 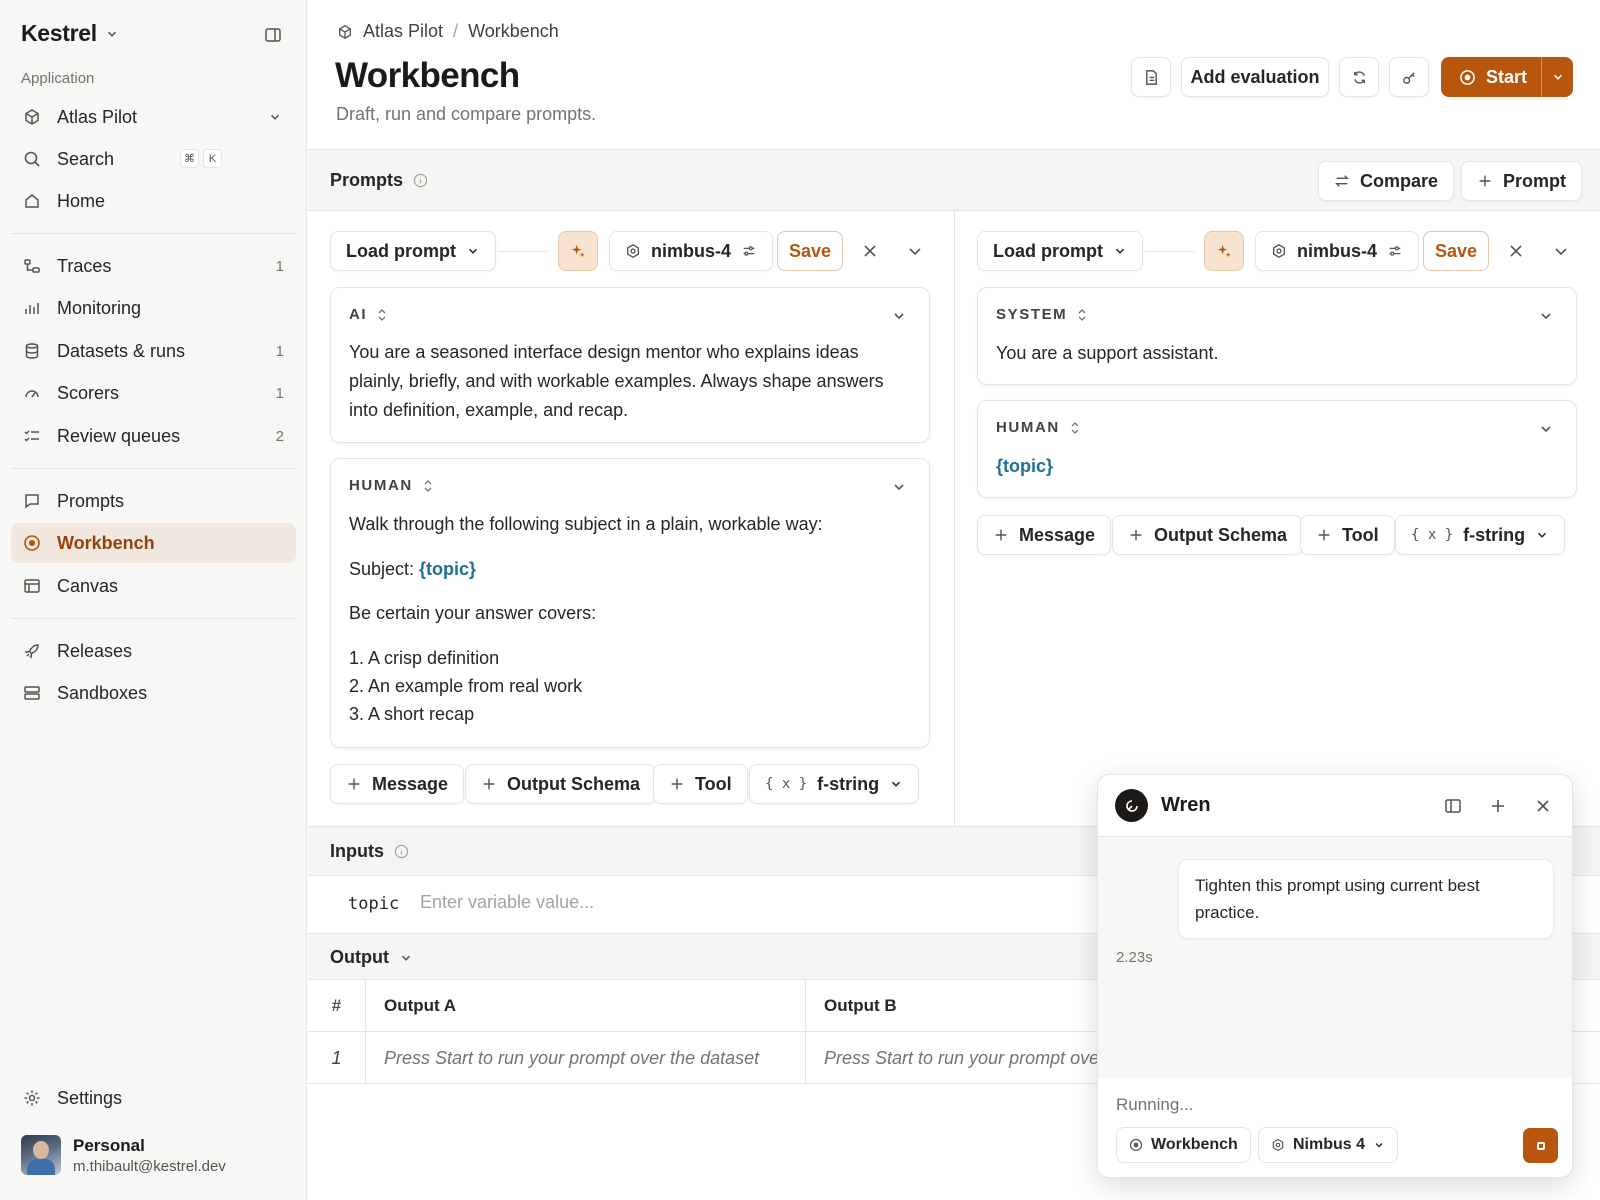 I want to click on shortcut-key: ⌘, so click(x=189, y=158).